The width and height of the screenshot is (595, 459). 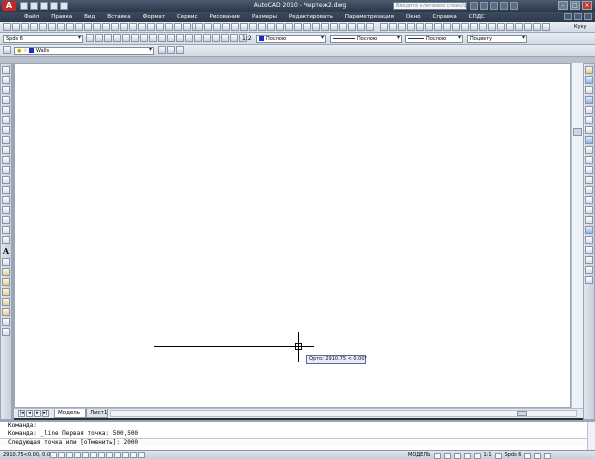 I want to click on vertical-scroll-thumb, so click(x=577, y=132).